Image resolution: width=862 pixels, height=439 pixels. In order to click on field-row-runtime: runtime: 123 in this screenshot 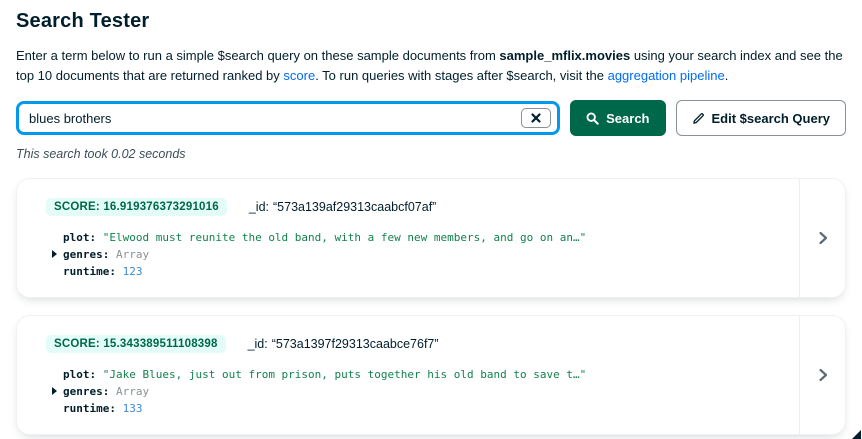, I will do `click(431, 271)`.